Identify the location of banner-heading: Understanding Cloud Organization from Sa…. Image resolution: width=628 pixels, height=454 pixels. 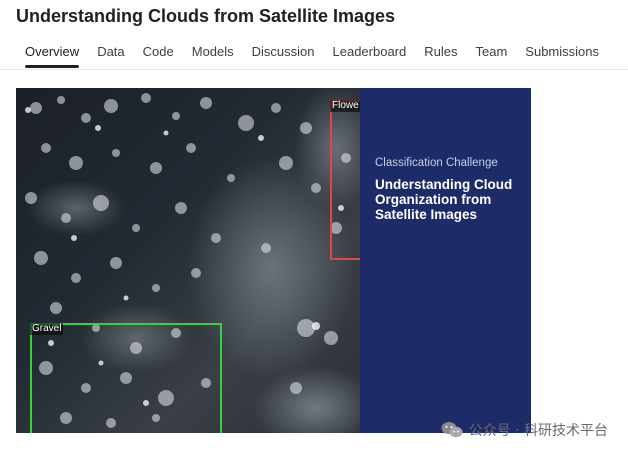
(444, 199).